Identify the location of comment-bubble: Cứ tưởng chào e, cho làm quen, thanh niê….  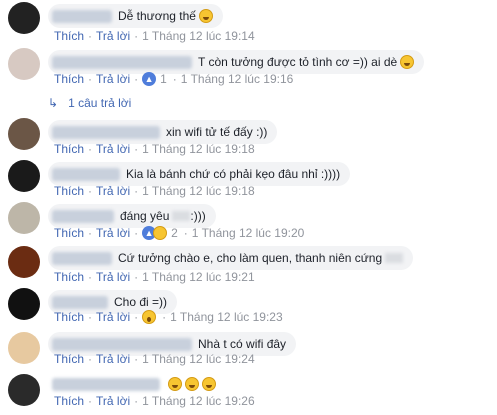
(231, 258).